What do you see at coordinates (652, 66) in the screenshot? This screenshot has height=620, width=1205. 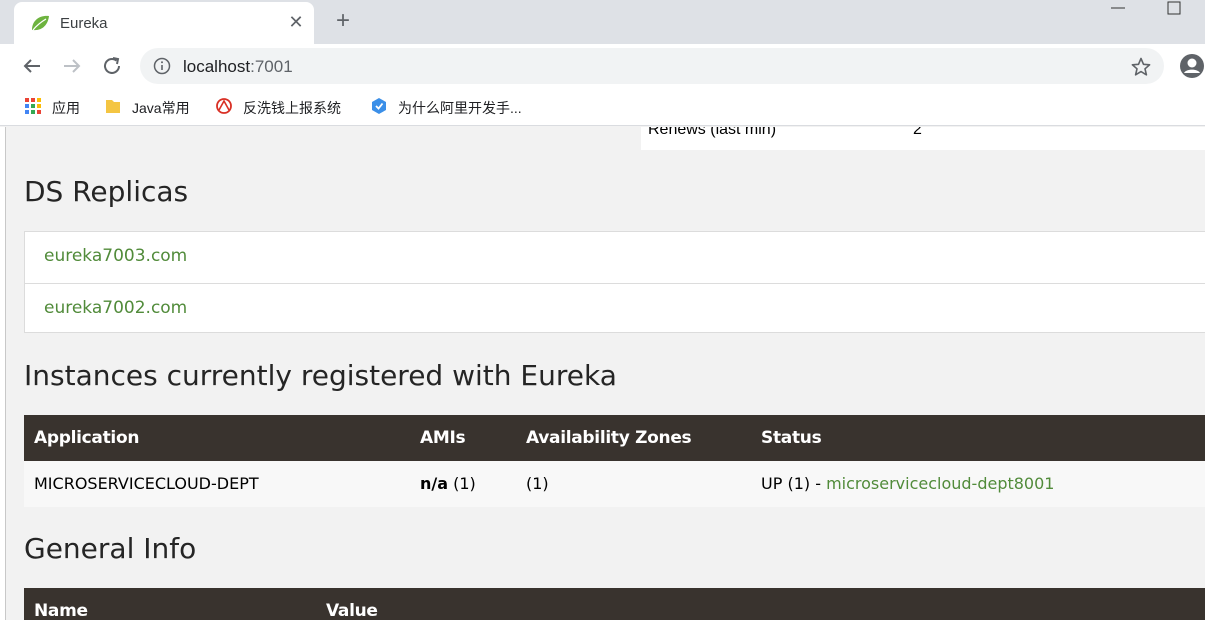 I see `address-bar: localhost:7001` at bounding box center [652, 66].